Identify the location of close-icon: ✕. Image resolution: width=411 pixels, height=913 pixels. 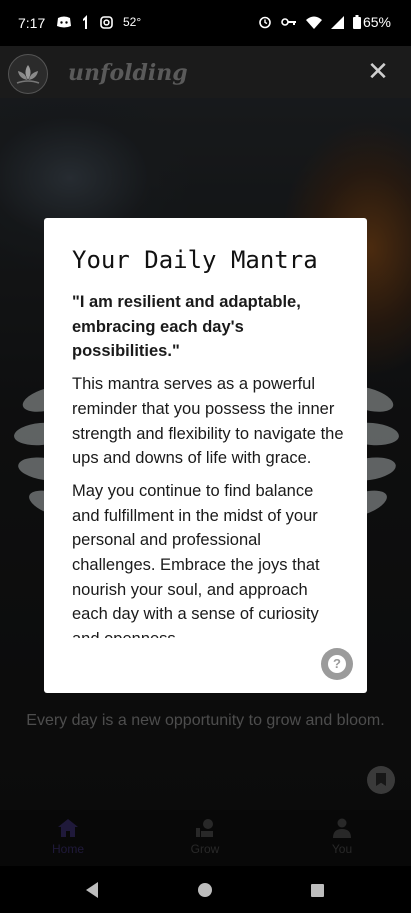
(378, 71).